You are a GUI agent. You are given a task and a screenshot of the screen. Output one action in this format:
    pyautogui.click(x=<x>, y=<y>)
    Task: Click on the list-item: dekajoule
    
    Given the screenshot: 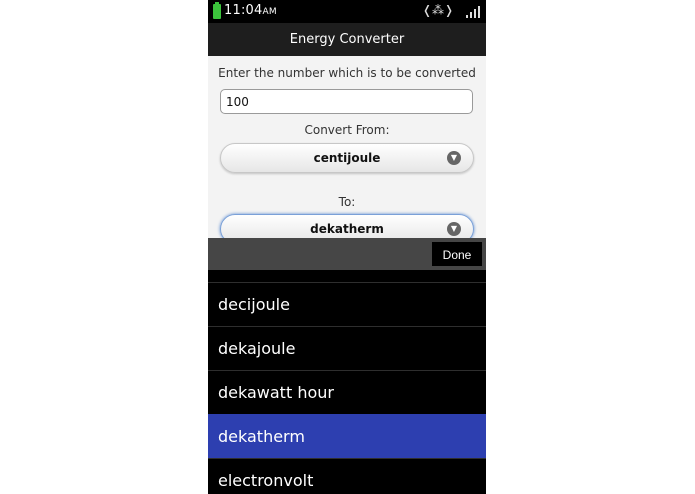 What is the action you would take?
    pyautogui.click(x=347, y=348)
    